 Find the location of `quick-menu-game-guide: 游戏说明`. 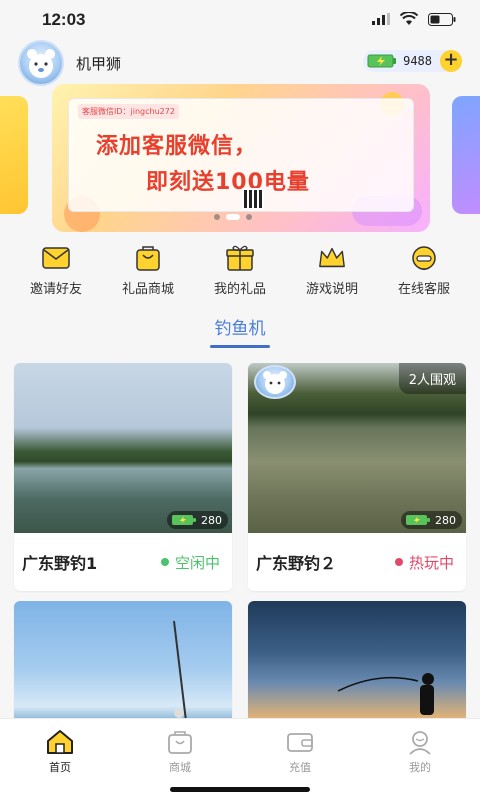

quick-menu-game-guide: 游戏说明 is located at coordinates (332, 270).